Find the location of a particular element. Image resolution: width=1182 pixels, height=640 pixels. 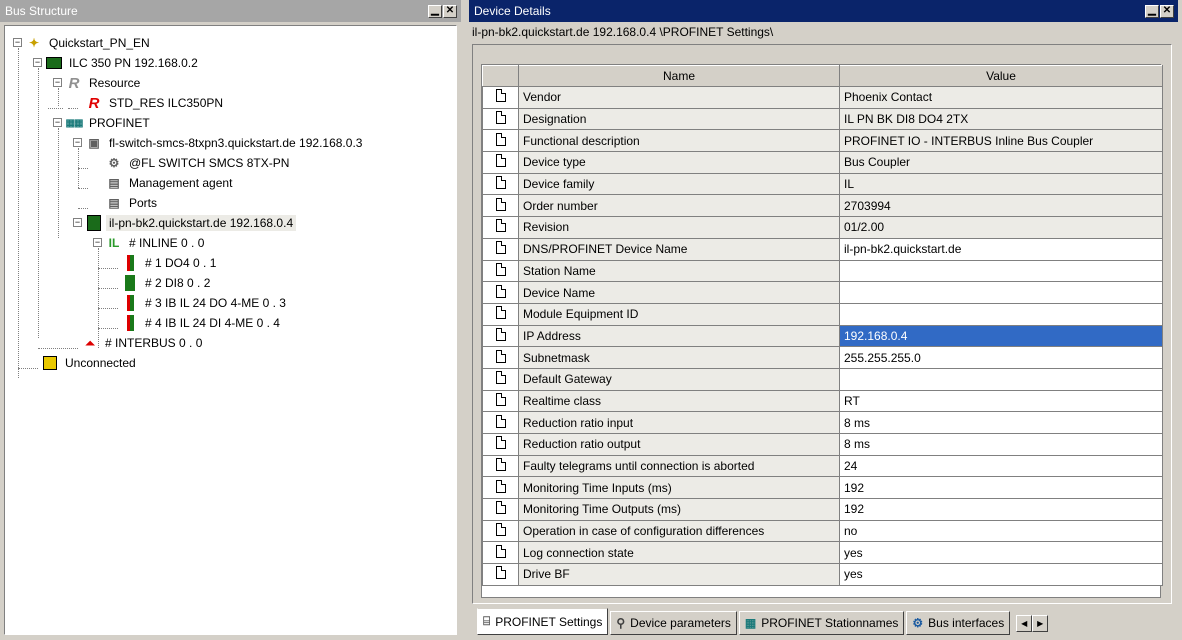

property-value: Bus Coupler is located at coordinates (1001, 162).